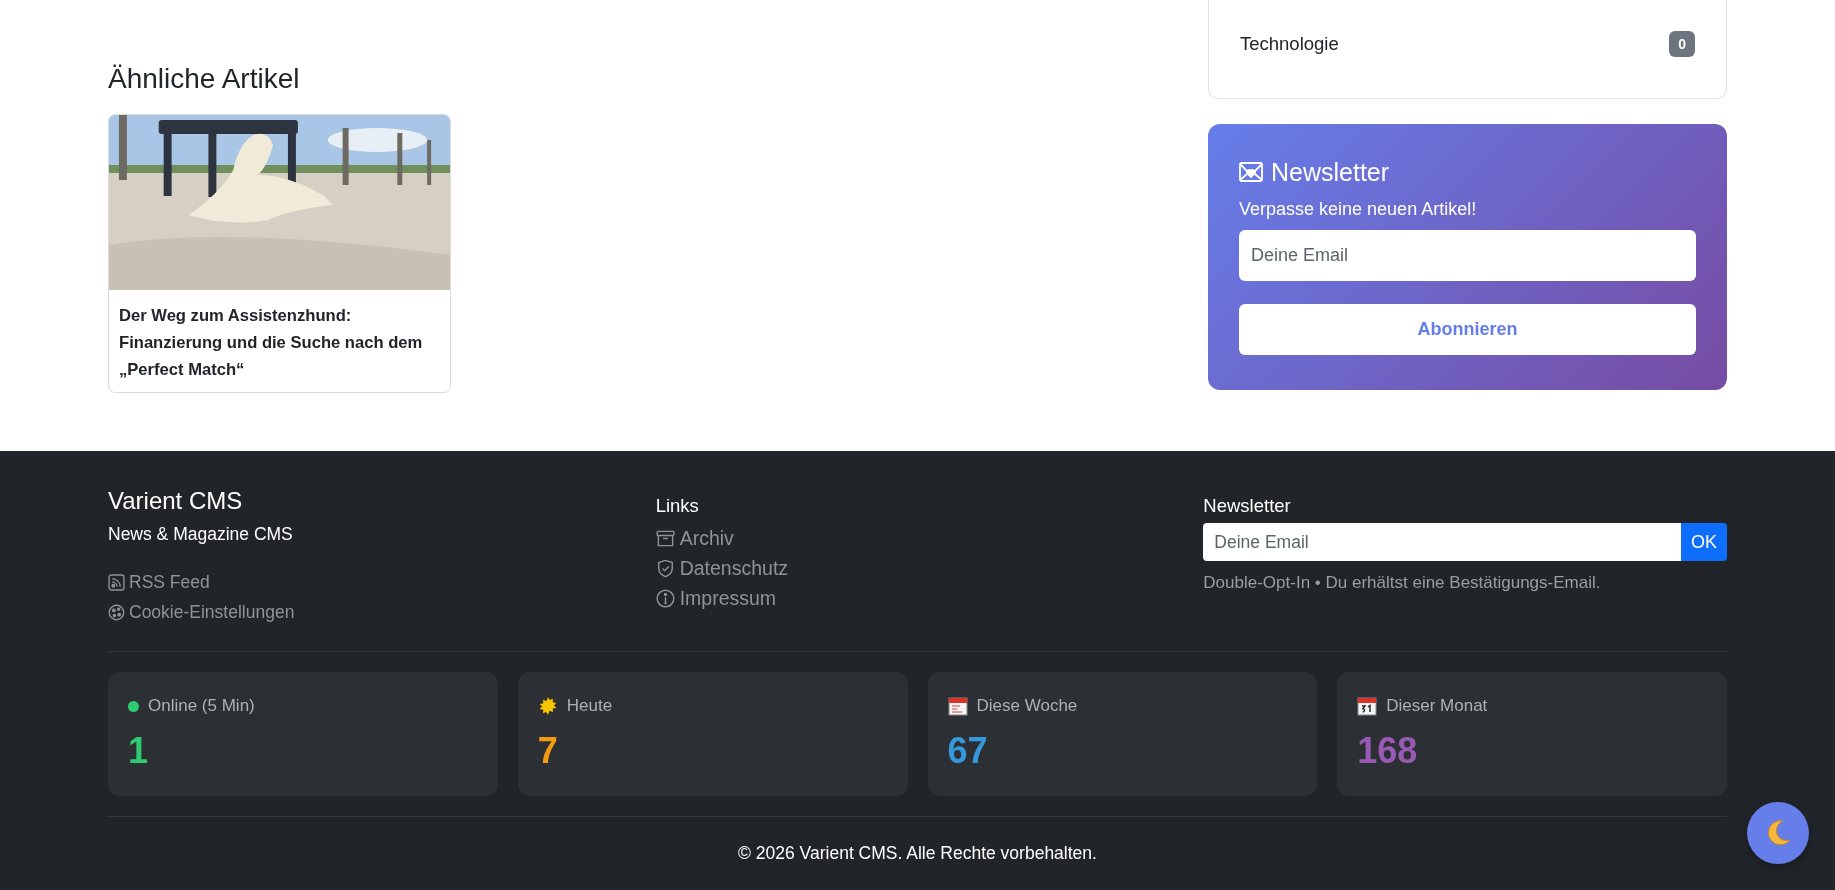 Image resolution: width=1835 pixels, height=890 pixels. Describe the element at coordinates (1358, 209) in the screenshot. I see `newsletter-text: Verpasse keine neuen Artikel!` at that location.